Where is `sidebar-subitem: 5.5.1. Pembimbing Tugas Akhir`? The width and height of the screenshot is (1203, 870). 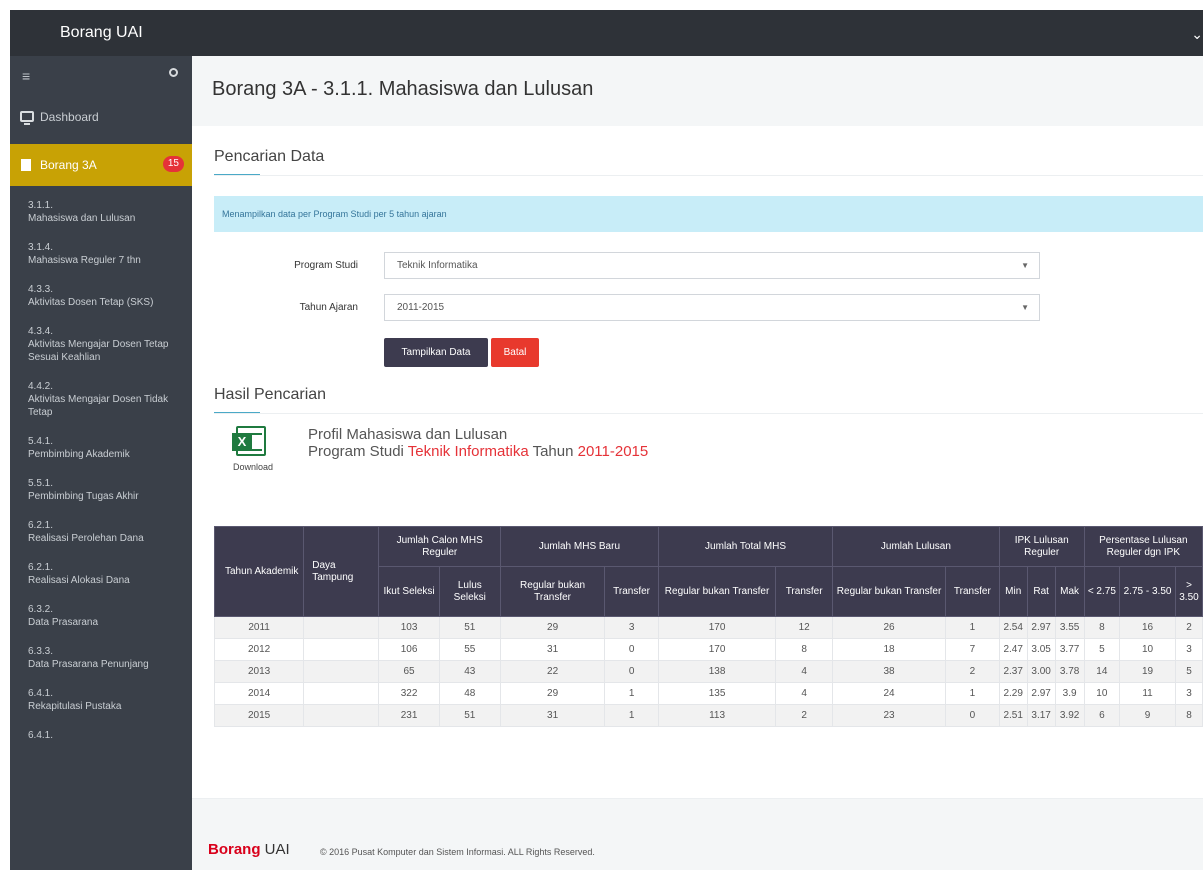
sidebar-subitem: 5.5.1. Pembimbing Tugas Akhir is located at coordinates (101, 491).